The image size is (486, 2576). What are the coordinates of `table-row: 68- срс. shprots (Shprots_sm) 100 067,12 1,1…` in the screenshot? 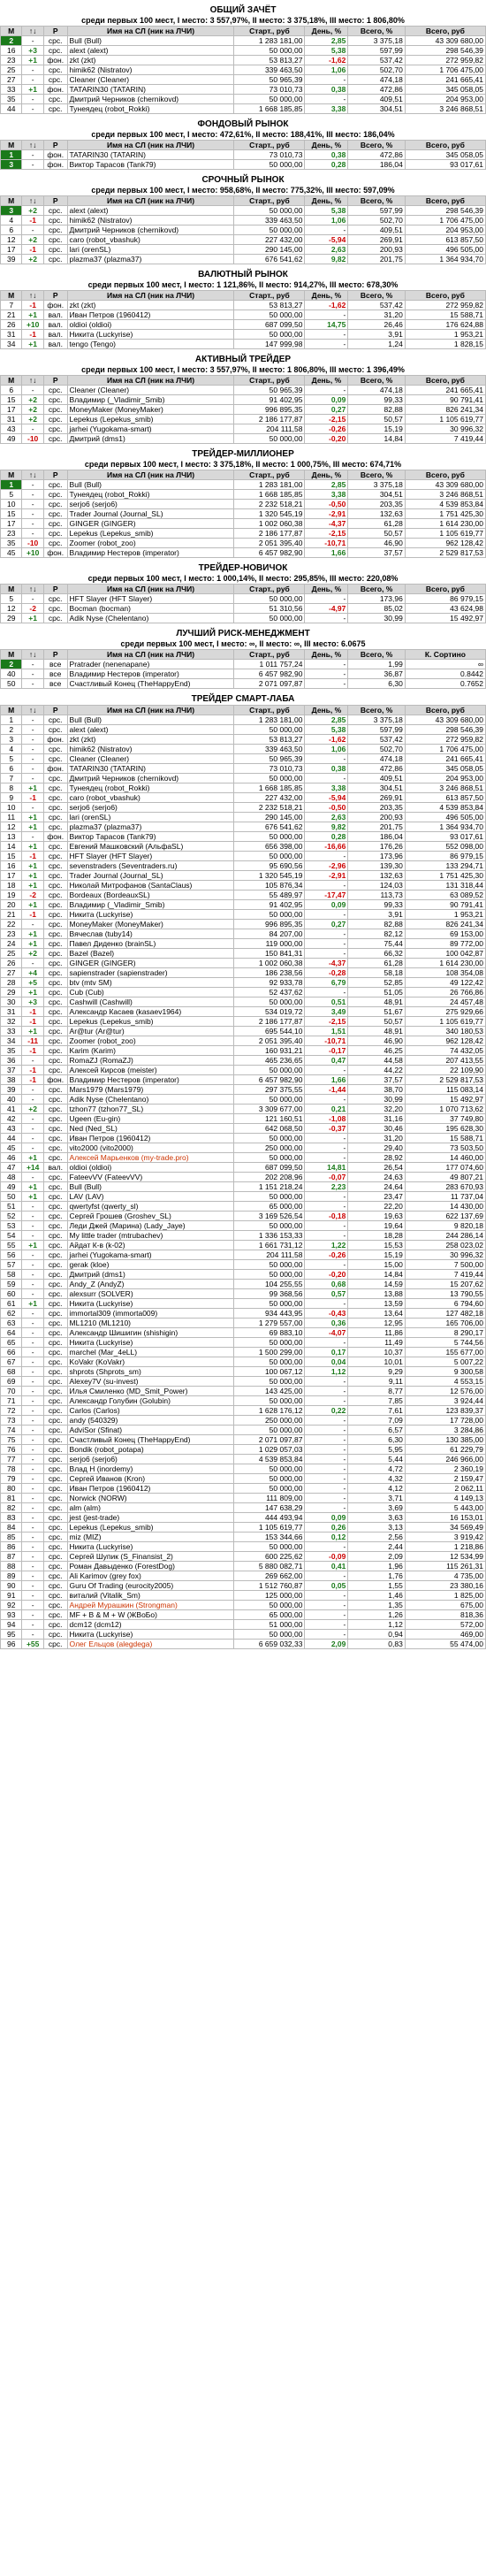 It's located at (243, 1371).